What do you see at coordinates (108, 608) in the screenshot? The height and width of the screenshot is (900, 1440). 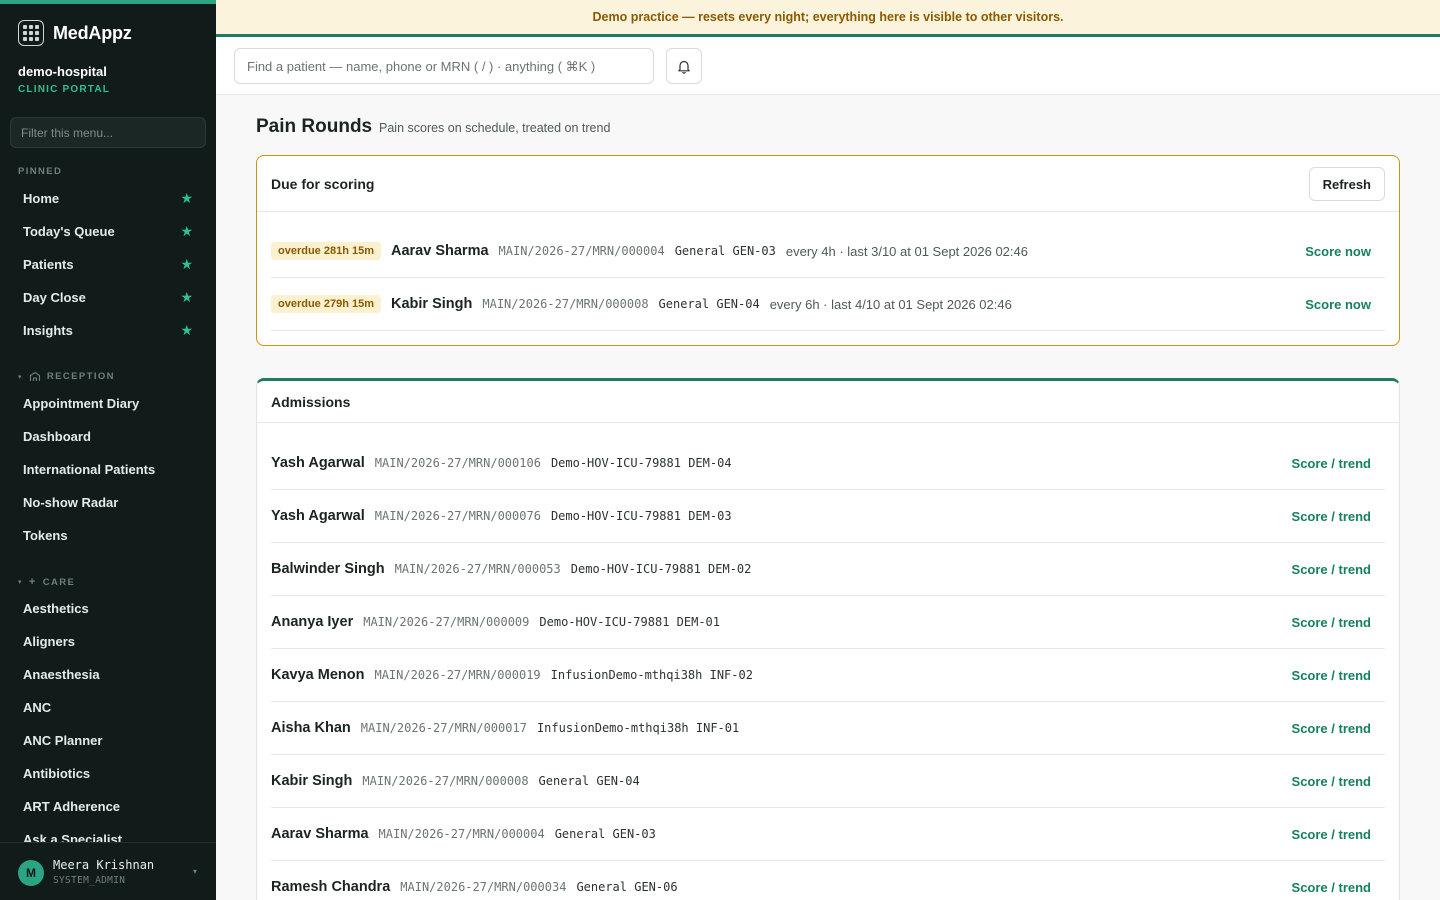 I see `sidebar-item-aesthetics: Aesthetics` at bounding box center [108, 608].